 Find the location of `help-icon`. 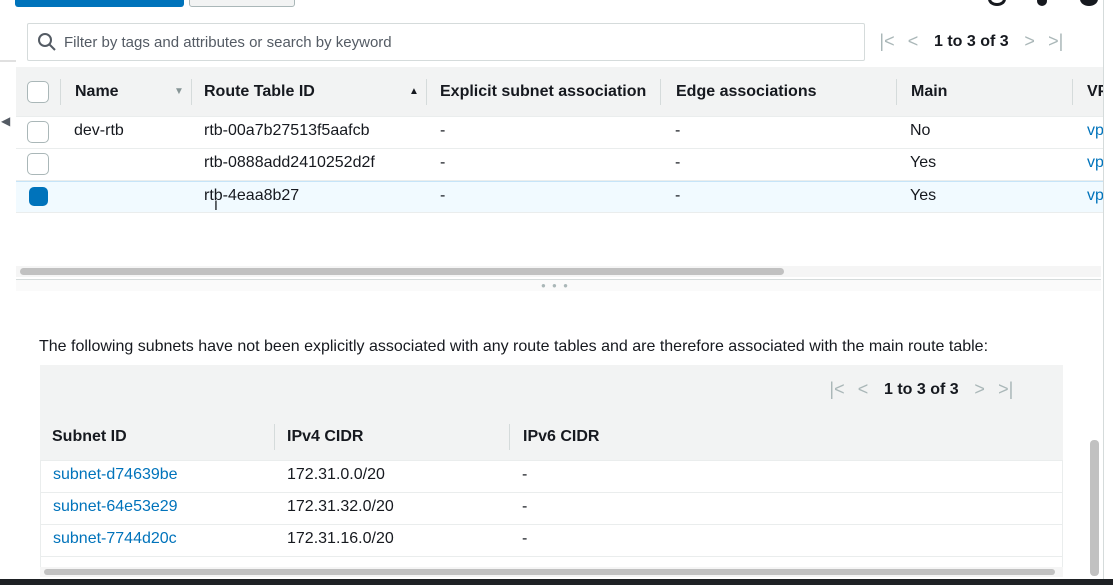

help-icon is located at coordinates (1089, 3).